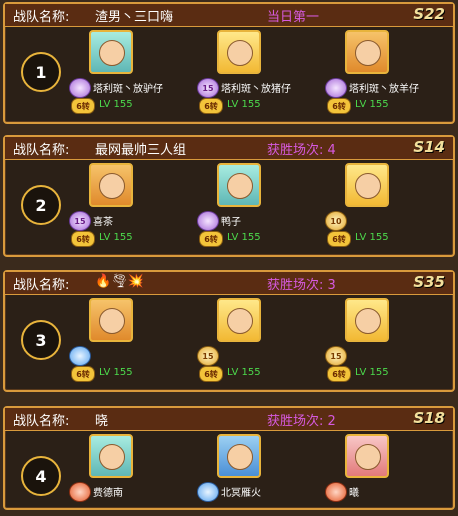 Image resolution: width=458 pixels, height=516 pixels. Describe the element at coordinates (102, 421) in the screenshot. I see `team-name: 晓` at that location.